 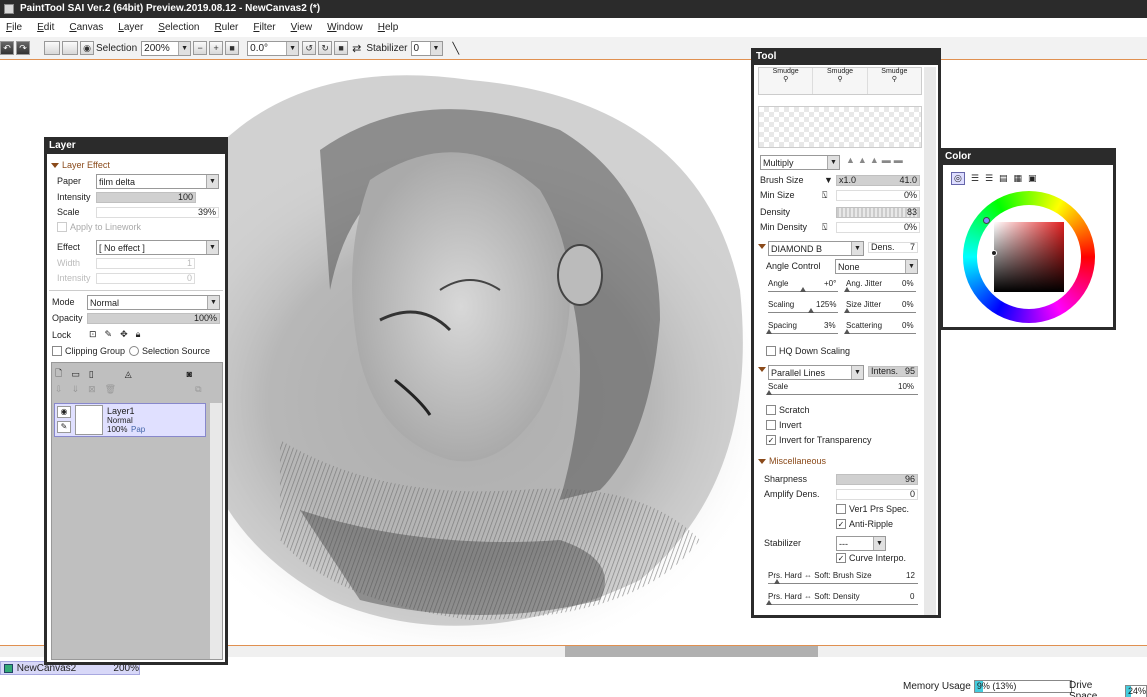 What do you see at coordinates (198, 389) in the screenshot?
I see `apply-mask-icon: ⧉` at bounding box center [198, 389].